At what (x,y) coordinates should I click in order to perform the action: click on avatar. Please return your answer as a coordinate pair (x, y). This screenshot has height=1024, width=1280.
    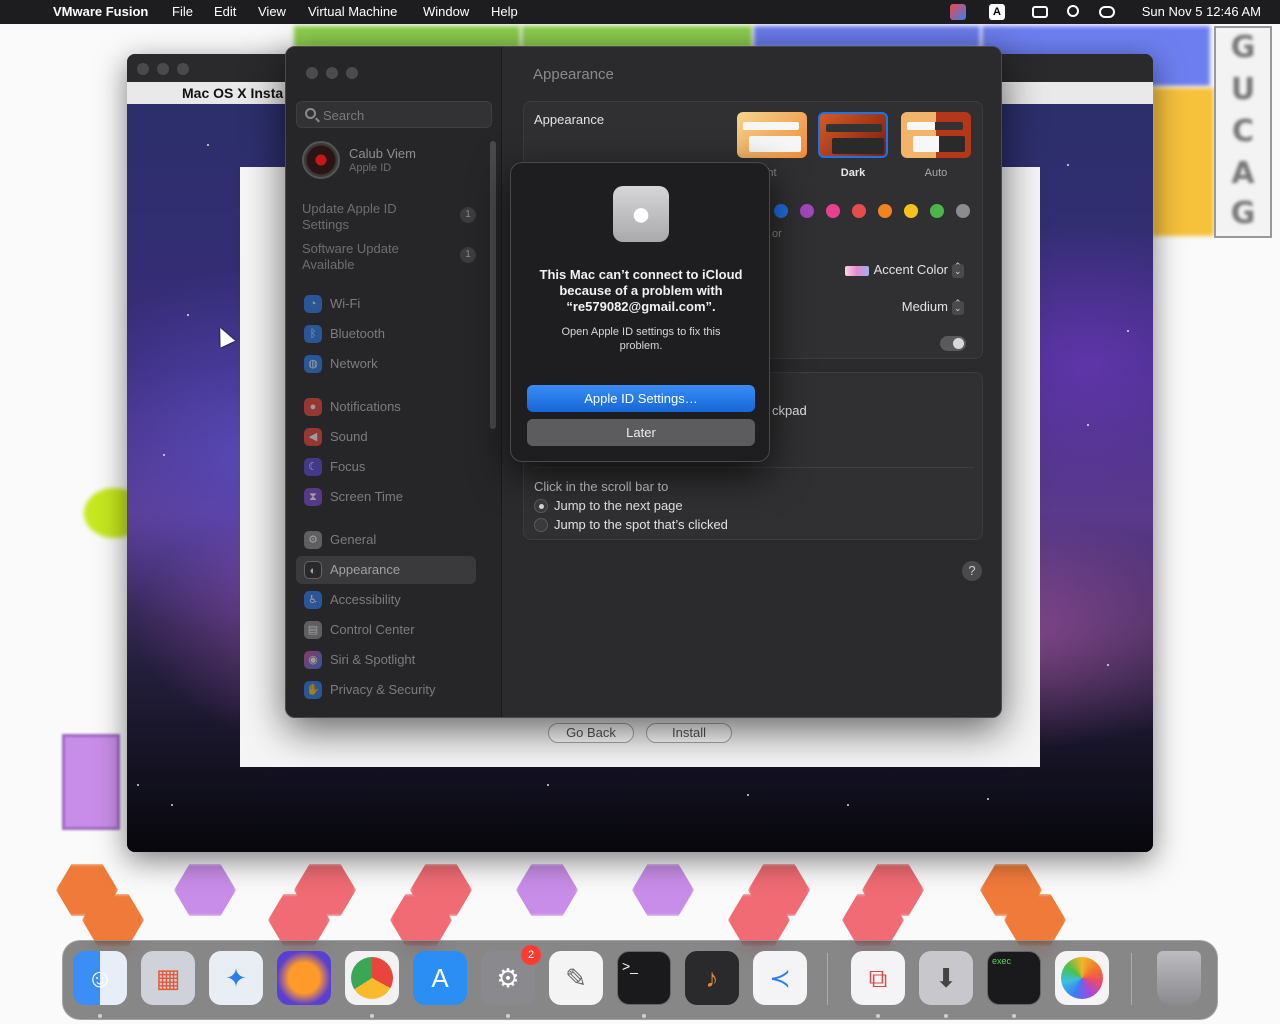
    Looking at the image, I should click on (321, 160).